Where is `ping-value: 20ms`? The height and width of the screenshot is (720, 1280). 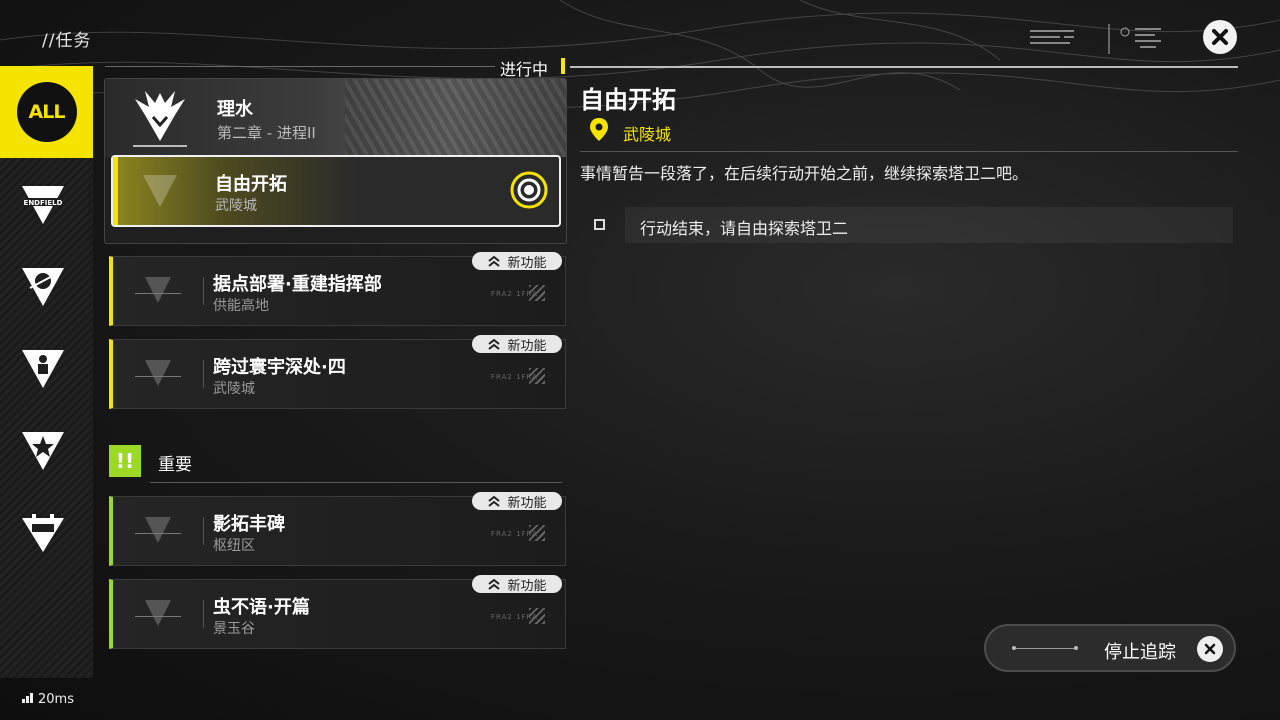
ping-value: 20ms is located at coordinates (56, 699).